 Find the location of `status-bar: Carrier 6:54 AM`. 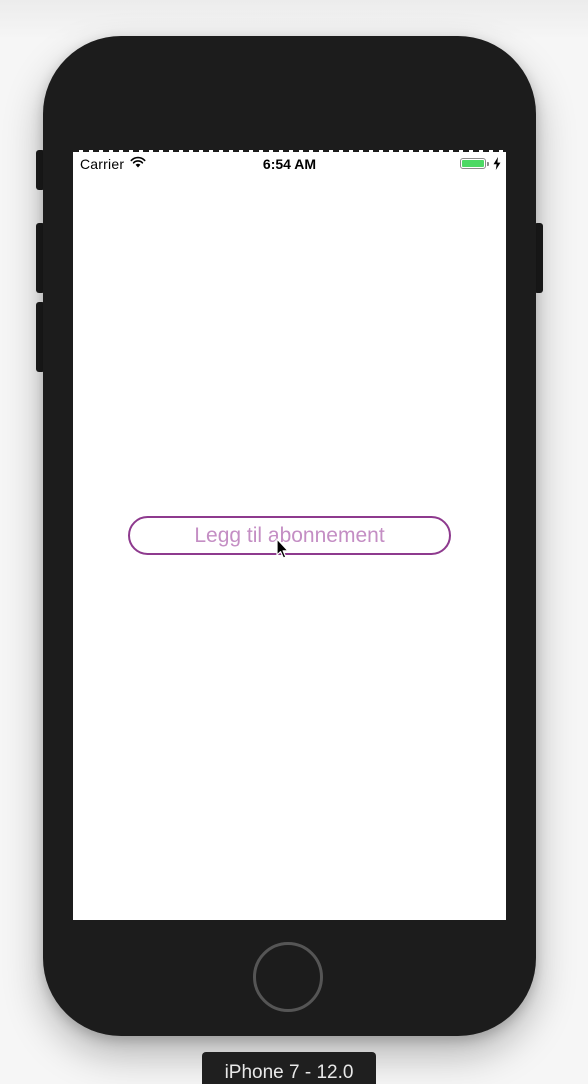

status-bar: Carrier 6:54 AM is located at coordinates (289, 163).